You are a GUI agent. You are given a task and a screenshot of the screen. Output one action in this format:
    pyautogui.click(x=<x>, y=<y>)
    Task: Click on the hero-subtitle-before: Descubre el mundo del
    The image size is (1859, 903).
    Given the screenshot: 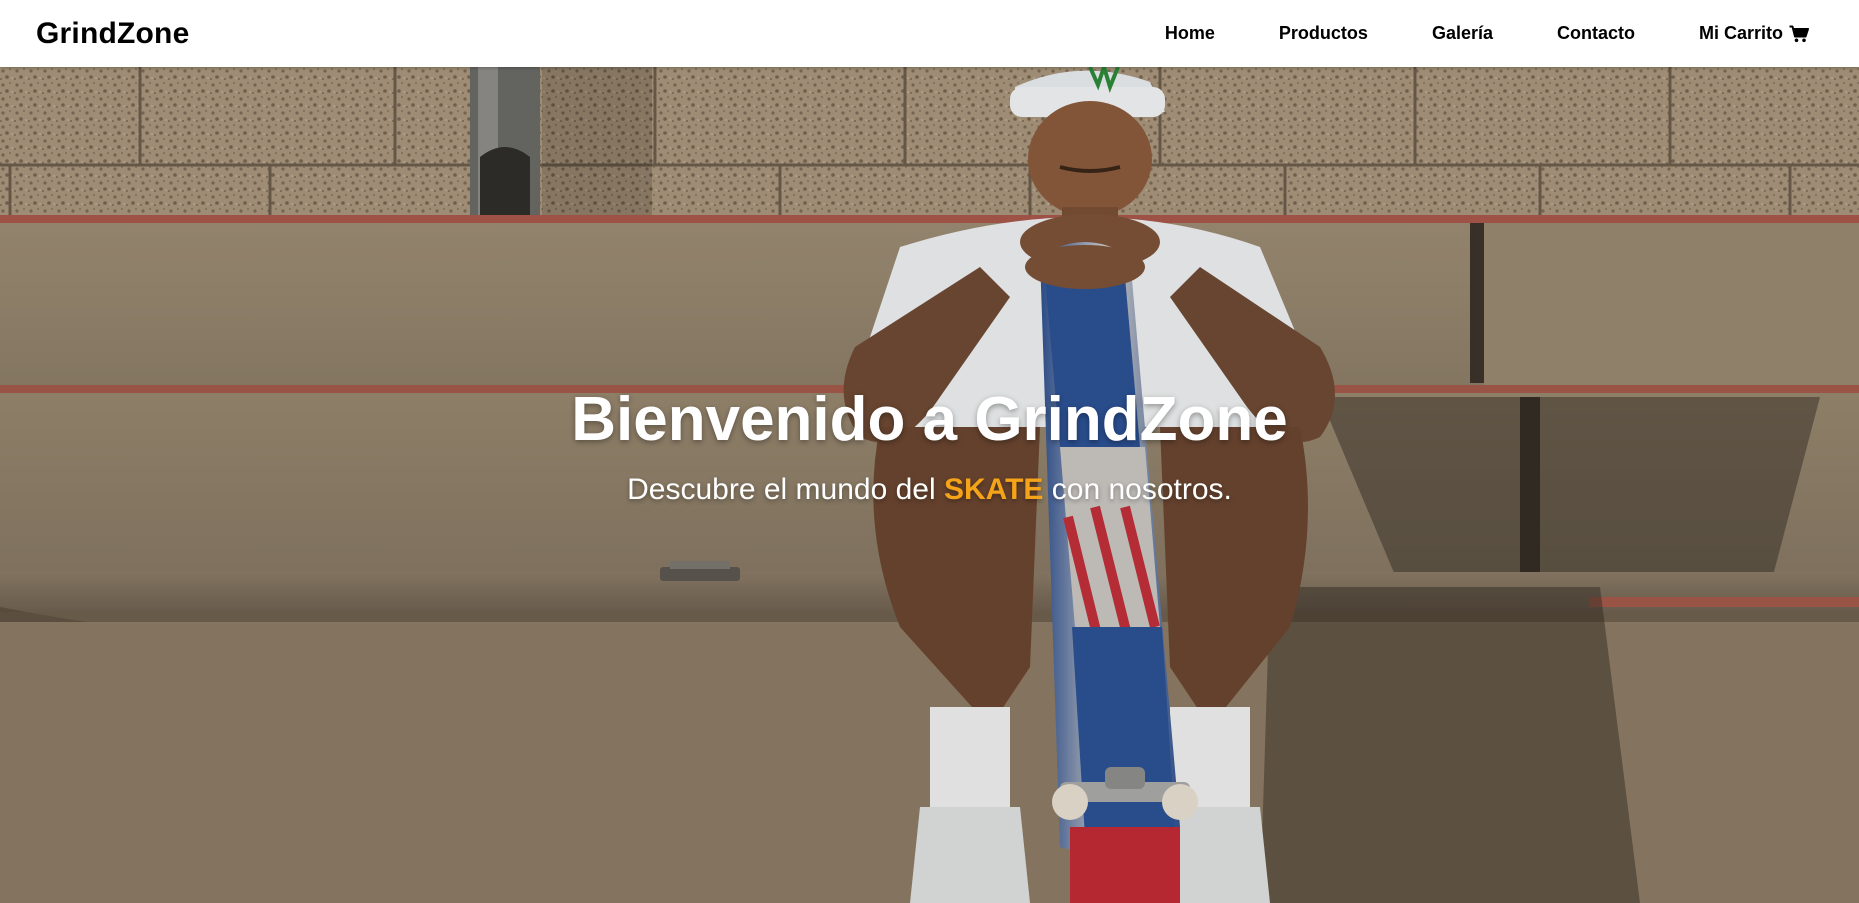 What is the action you would take?
    pyautogui.click(x=785, y=489)
    